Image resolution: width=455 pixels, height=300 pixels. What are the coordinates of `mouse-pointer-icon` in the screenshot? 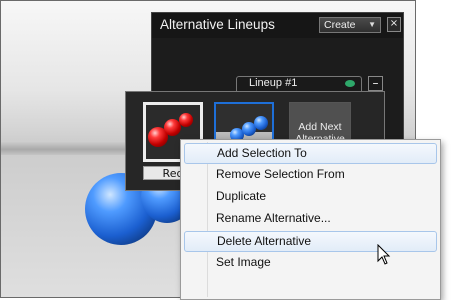 It's located at (384, 254).